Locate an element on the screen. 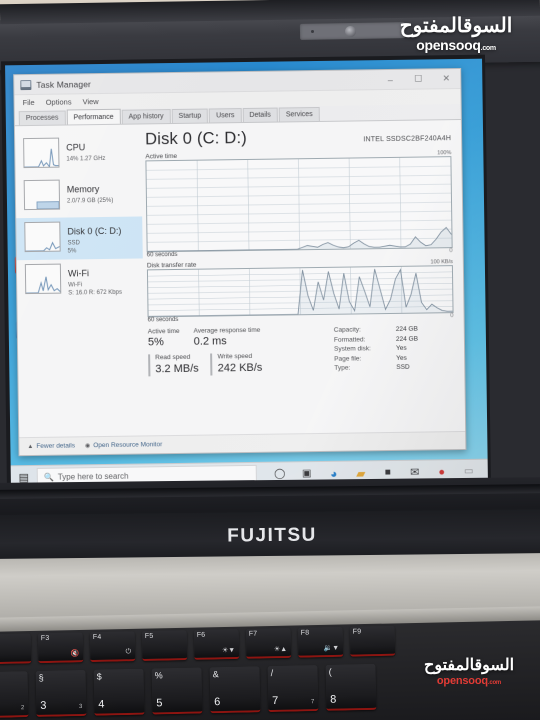 The image size is (540, 720). stat-read-speed: Read speed 3.2 MB/s is located at coordinates (173, 365).